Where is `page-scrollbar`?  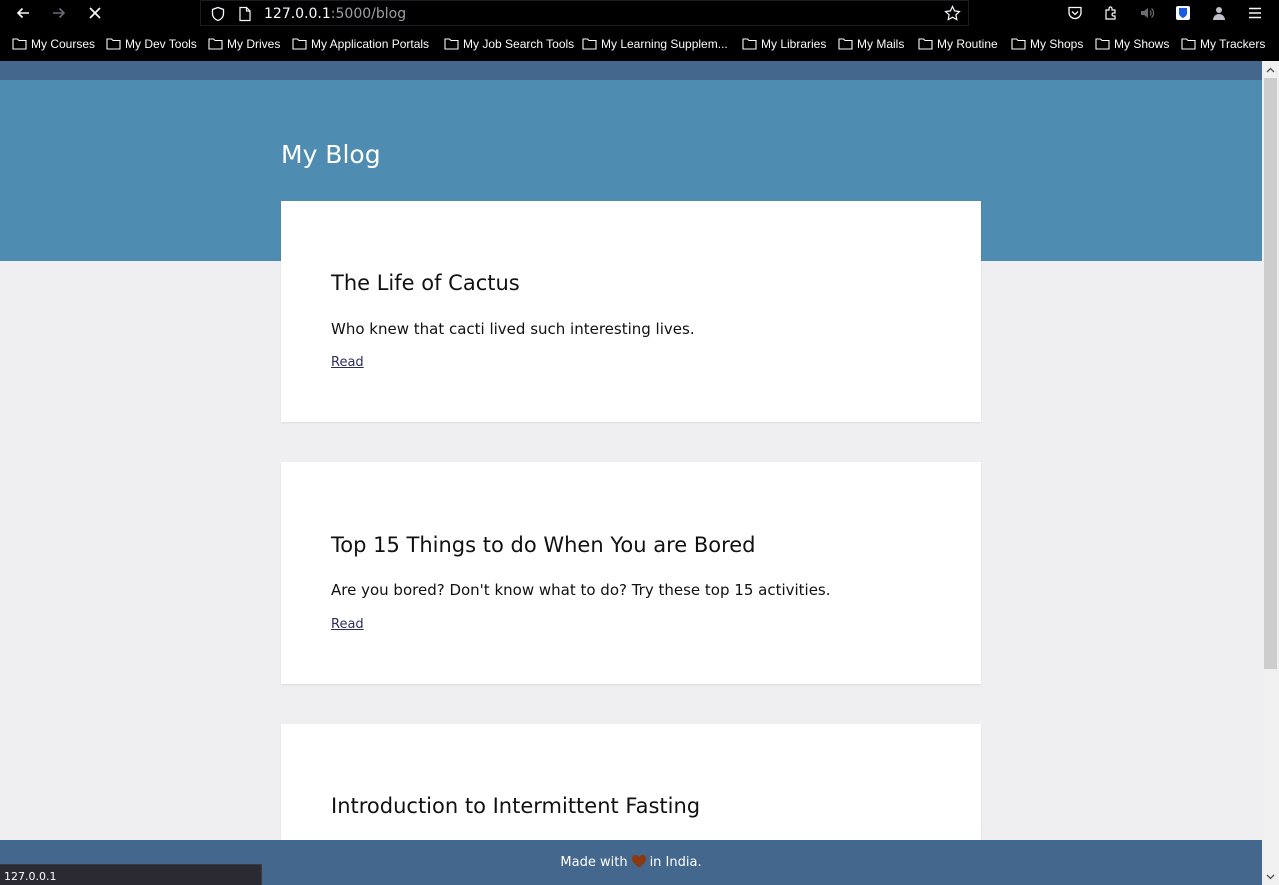 page-scrollbar is located at coordinates (1270, 473).